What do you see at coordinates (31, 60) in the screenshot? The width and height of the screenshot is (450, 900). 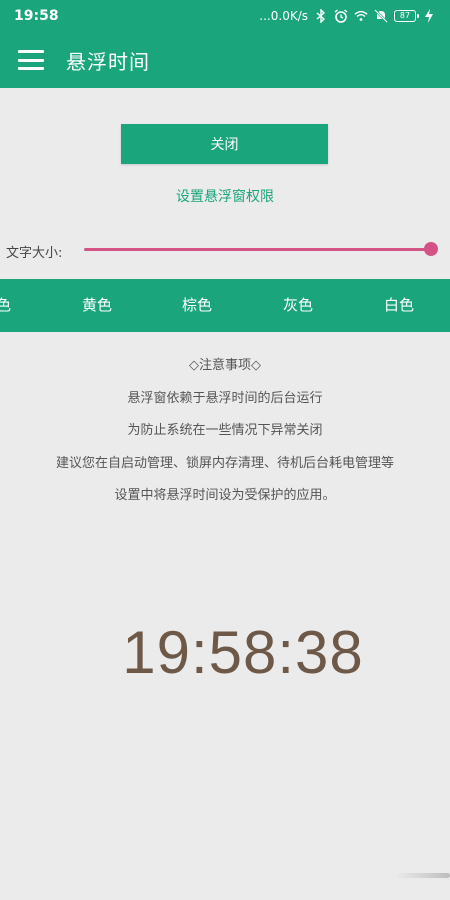 I see `hamburger-menu-icon` at bounding box center [31, 60].